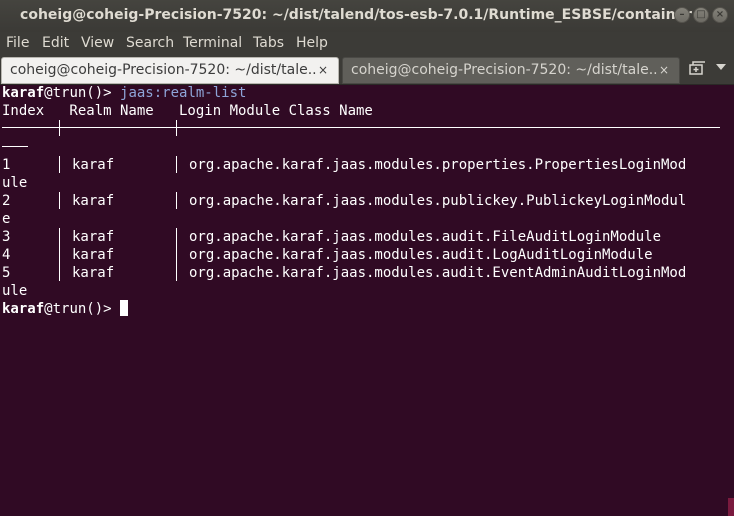 This screenshot has width=734, height=516. I want to click on menu-bar: File Edit View Search Terminal Tabs Help, so click(367, 43).